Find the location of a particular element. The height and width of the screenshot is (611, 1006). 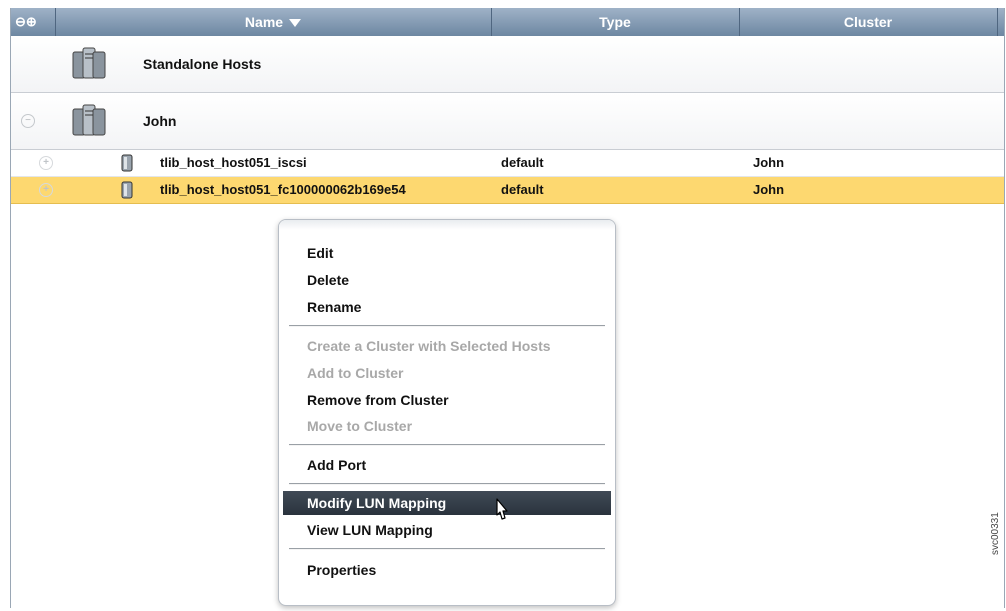

mouse-pointer-icon is located at coordinates (502, 509).